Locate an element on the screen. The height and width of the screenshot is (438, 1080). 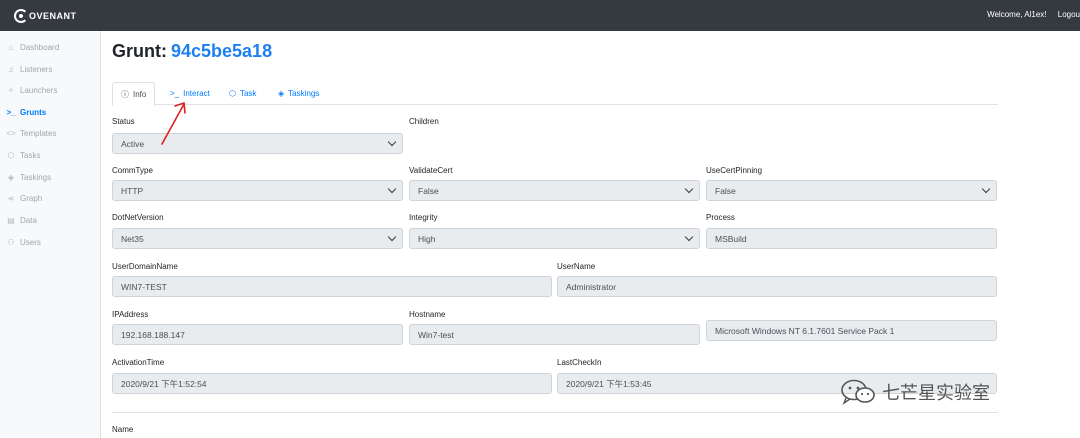
covenant-logo: OVENANT is located at coordinates (45, 15).